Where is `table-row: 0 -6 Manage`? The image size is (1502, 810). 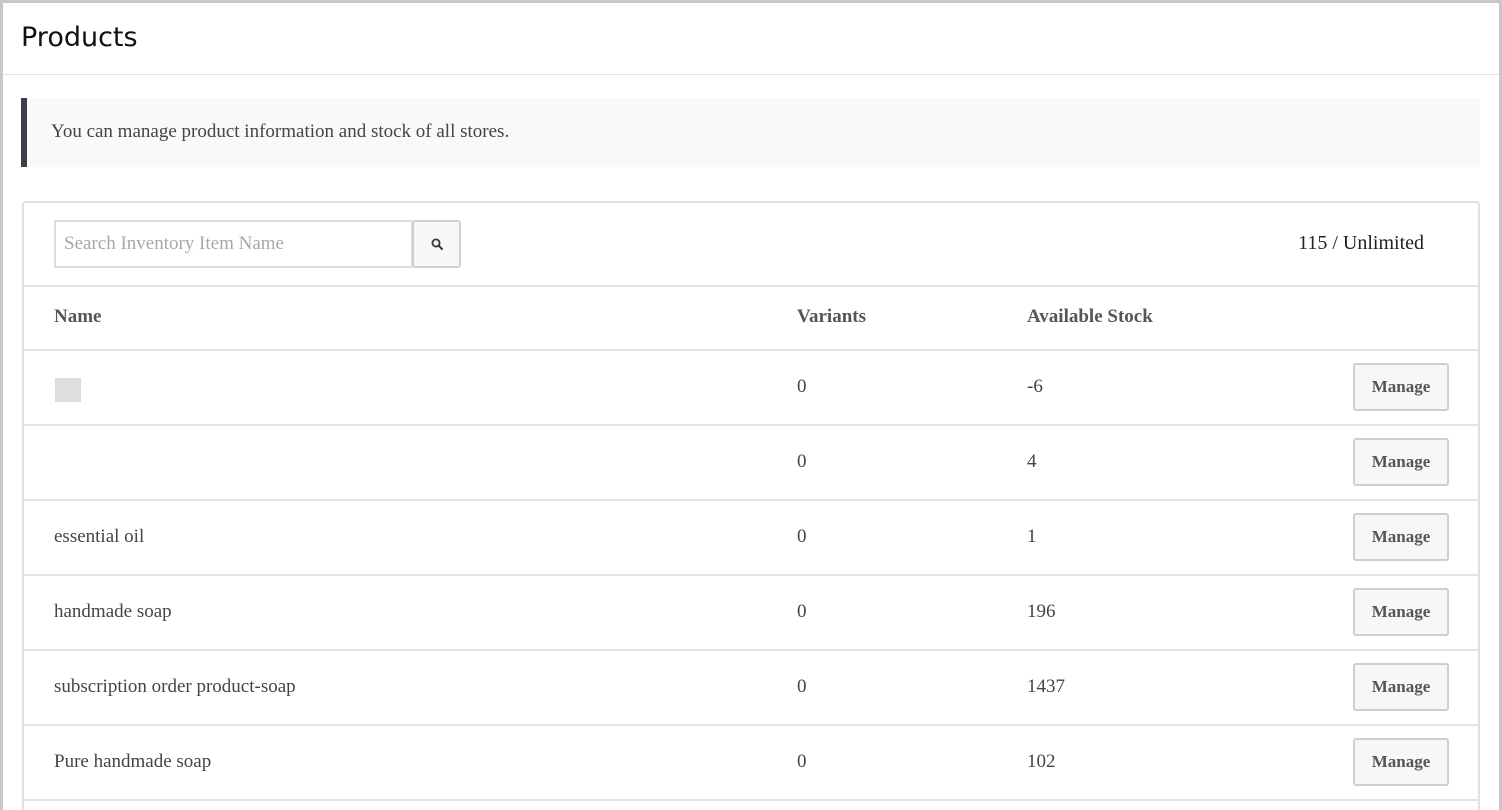 table-row: 0 -6 Manage is located at coordinates (751, 388).